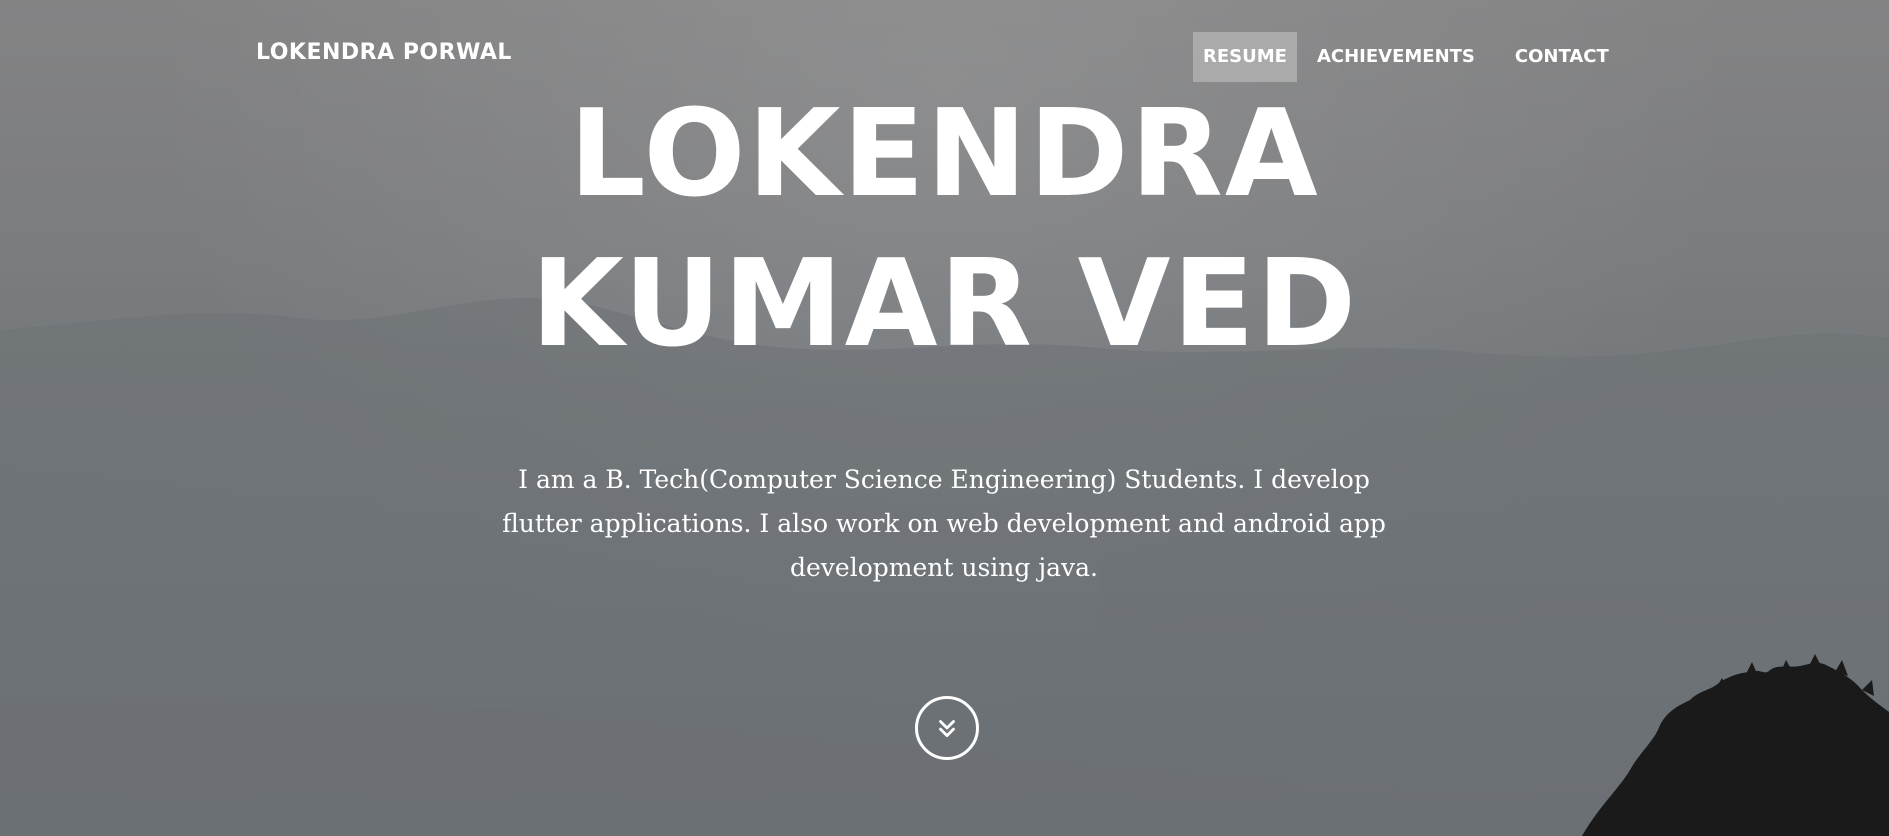  What do you see at coordinates (1562, 57) in the screenshot?
I see `nav-item-contact: CONTACT` at bounding box center [1562, 57].